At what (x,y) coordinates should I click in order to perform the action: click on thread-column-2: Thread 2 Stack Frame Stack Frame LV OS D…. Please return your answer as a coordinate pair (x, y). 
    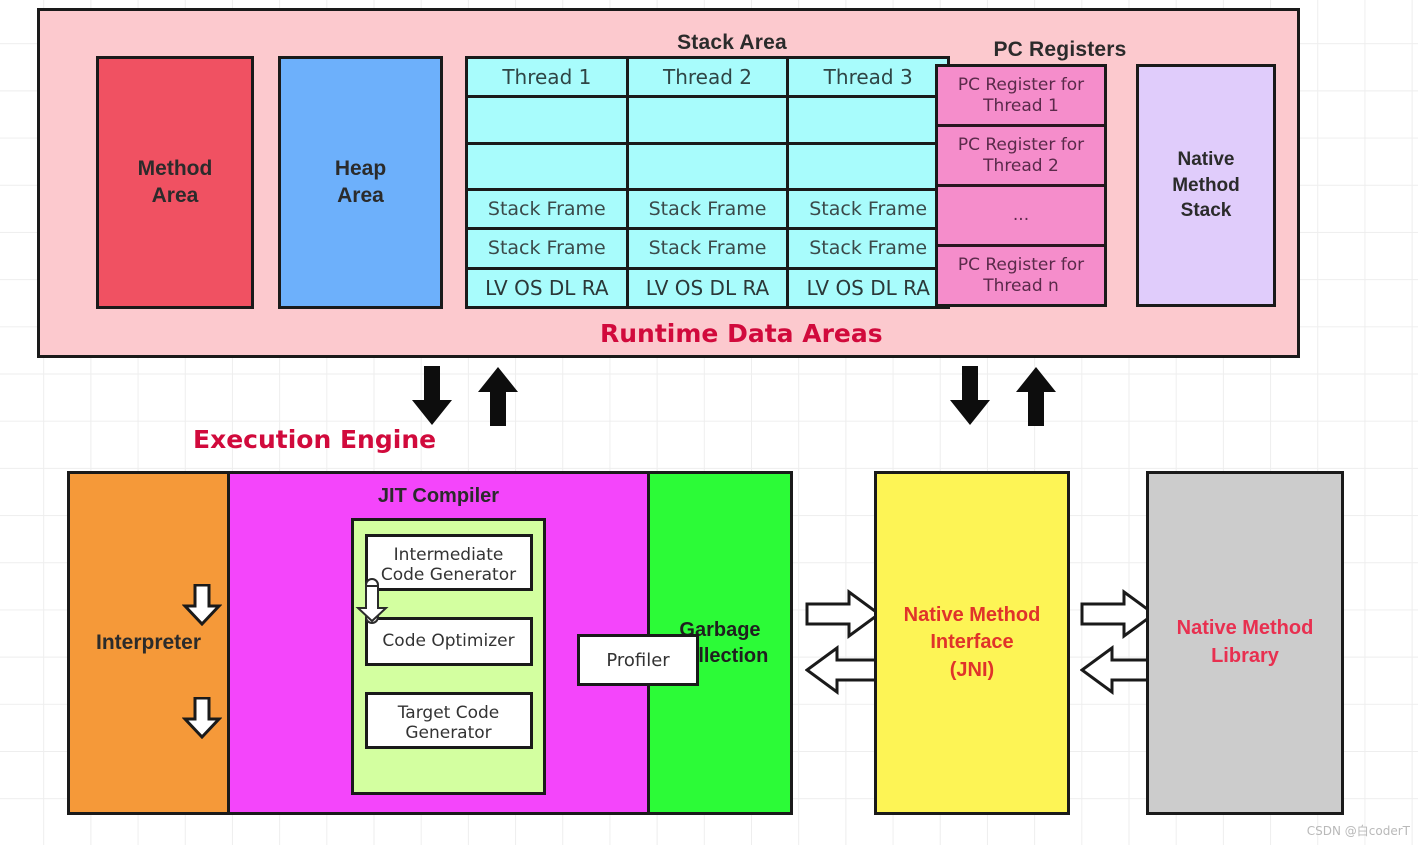
    Looking at the image, I should click on (709, 183).